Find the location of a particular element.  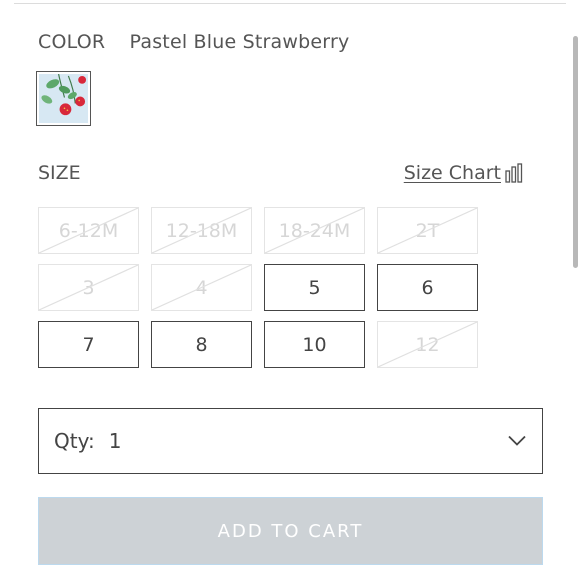

size-option-6-12m: 6-12M is located at coordinates (88, 230).